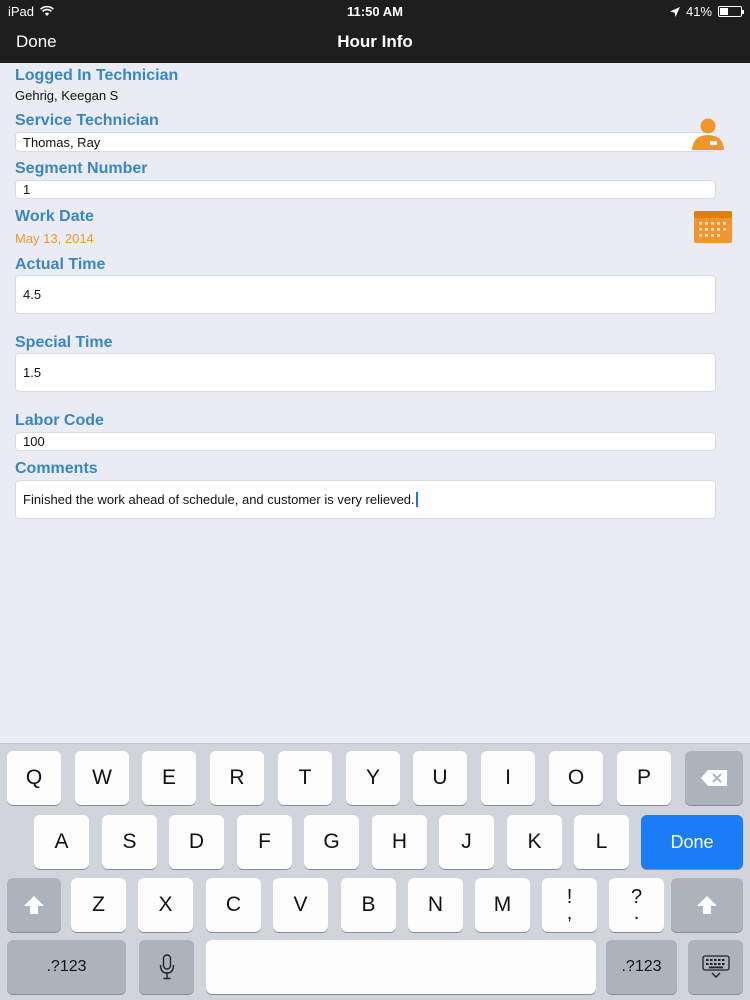 The height and width of the screenshot is (1000, 750). What do you see at coordinates (54, 216) in the screenshot?
I see `work-date-label: Work Date` at bounding box center [54, 216].